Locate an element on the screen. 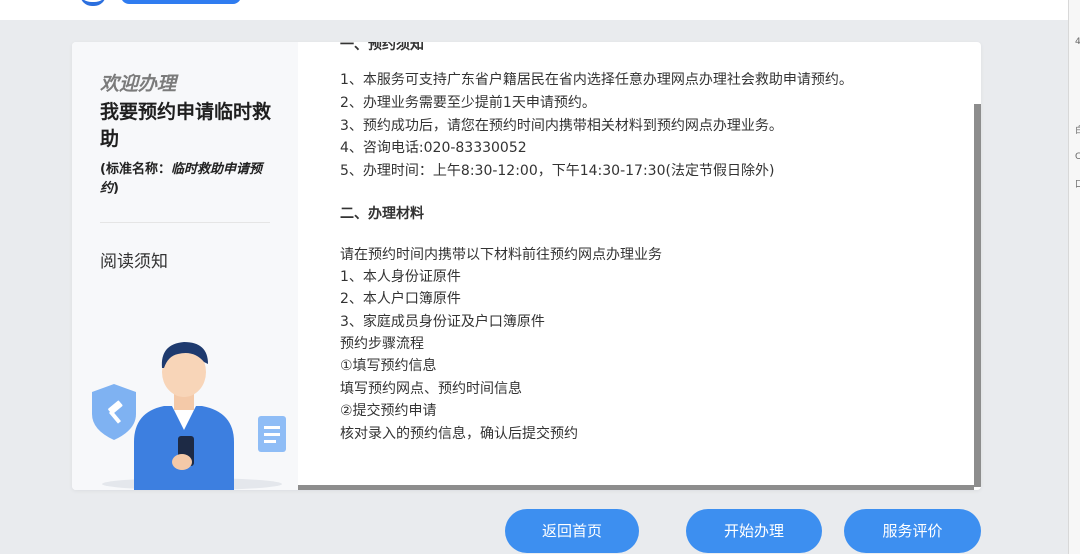 This screenshot has height=554, width=1080. edge-char: 白 is located at coordinates (1077, 131).